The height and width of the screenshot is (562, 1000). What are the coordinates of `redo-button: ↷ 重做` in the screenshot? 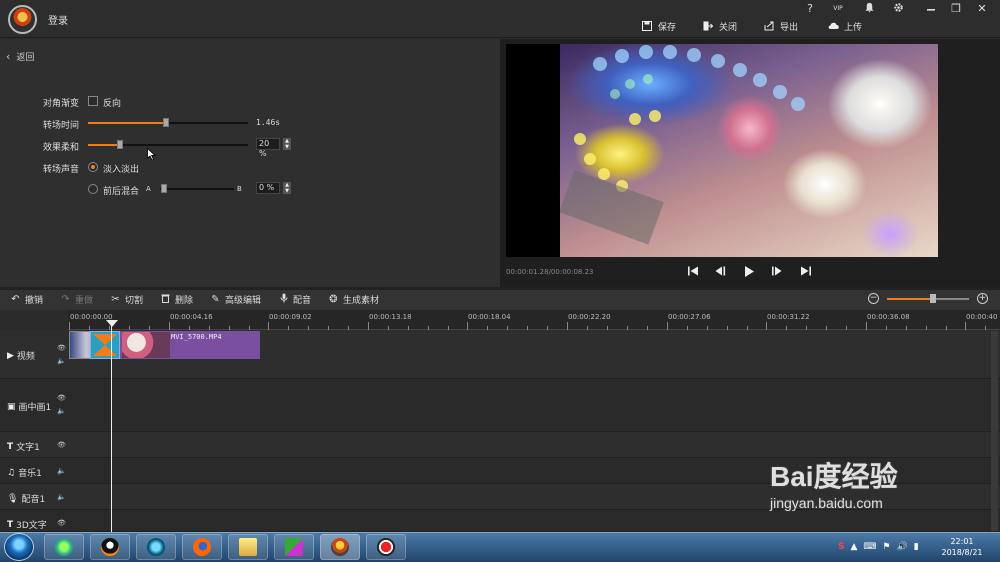 It's located at (76, 299).